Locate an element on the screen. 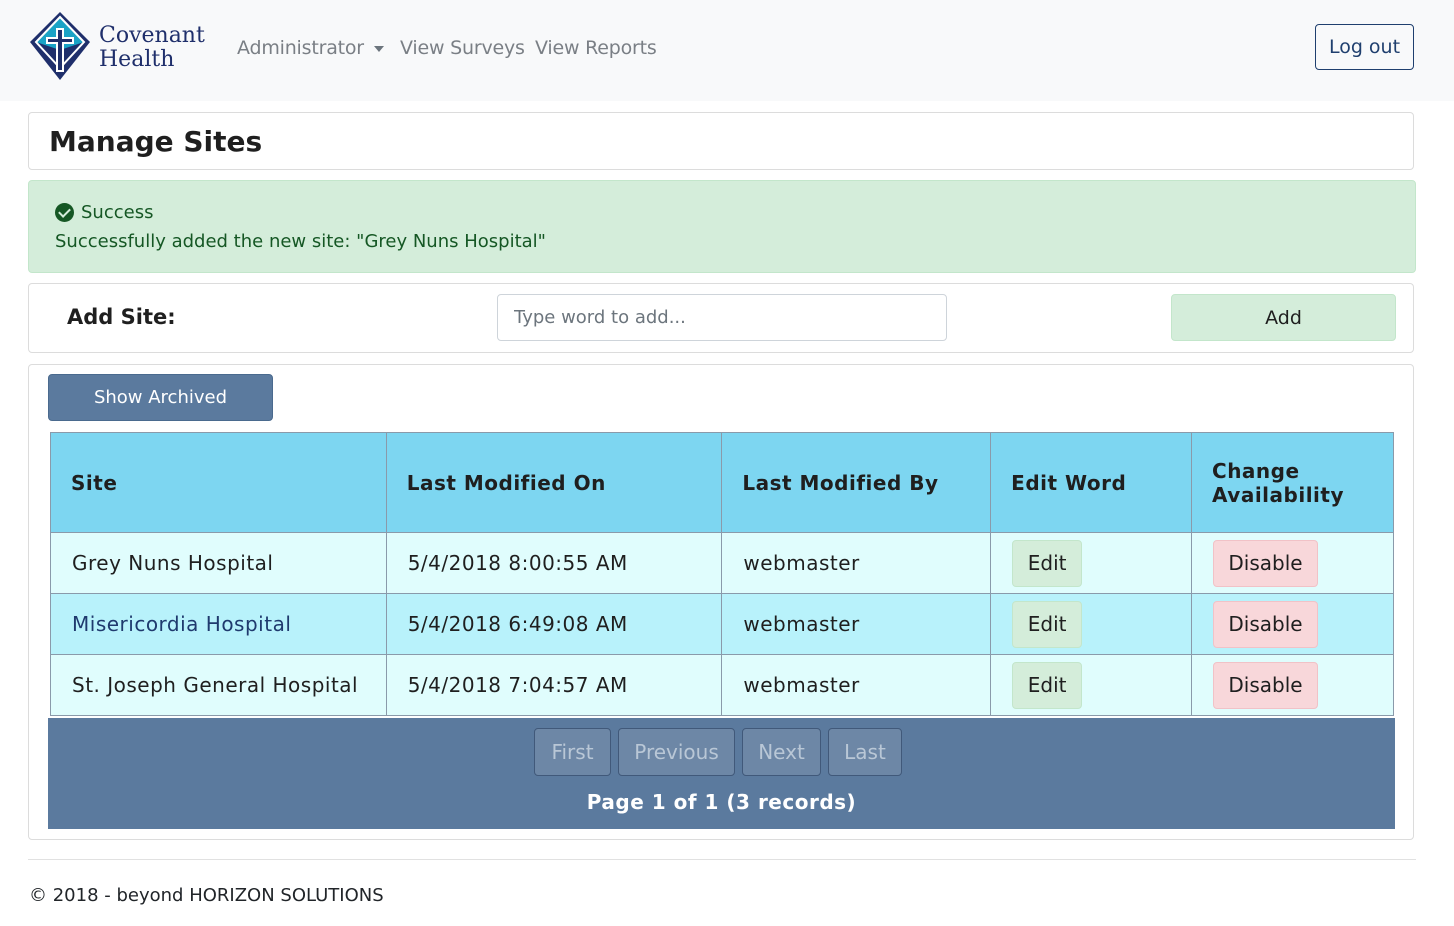 This screenshot has height=926, width=1454. cell-modified-on: 5/4/2018 8:00:55 AM is located at coordinates (554, 563).